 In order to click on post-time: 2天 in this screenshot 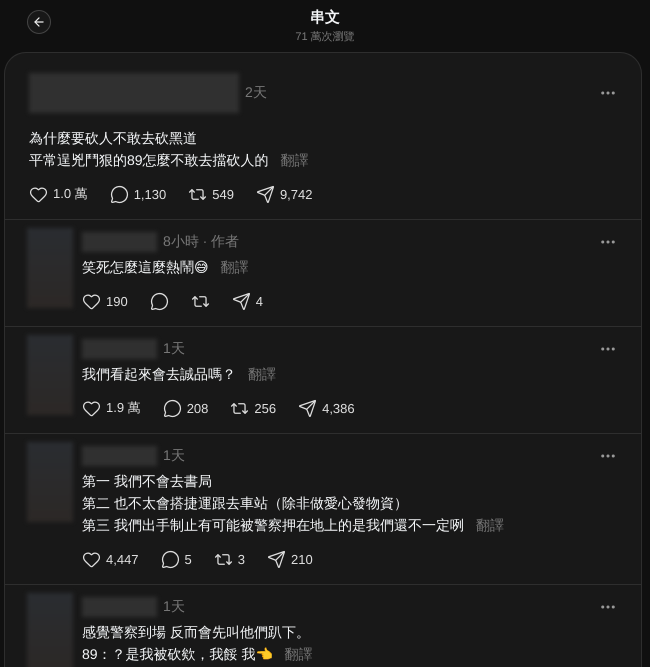, I will do `click(256, 93)`.